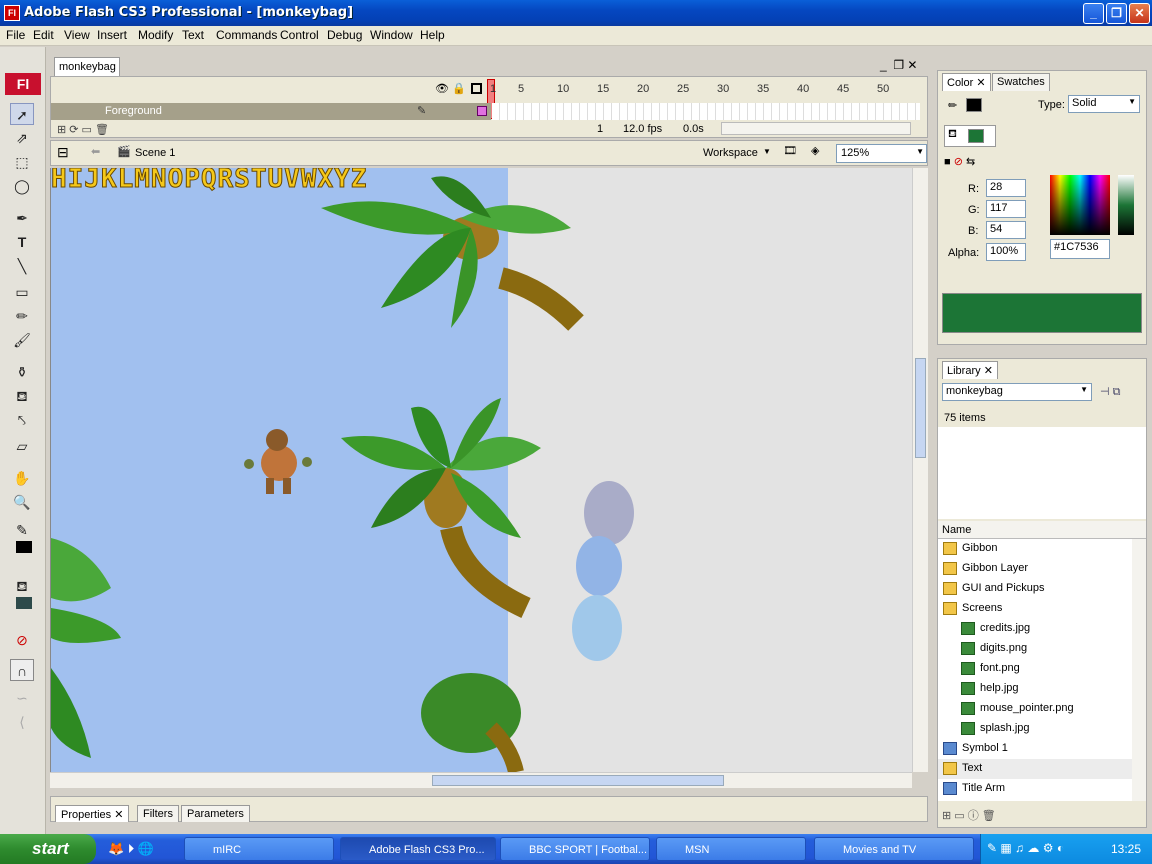 The height and width of the screenshot is (864, 1152). What do you see at coordinates (131, 849) in the screenshot?
I see `quick-launch-icons: 🦊 ⏵ 🌐` at bounding box center [131, 849].